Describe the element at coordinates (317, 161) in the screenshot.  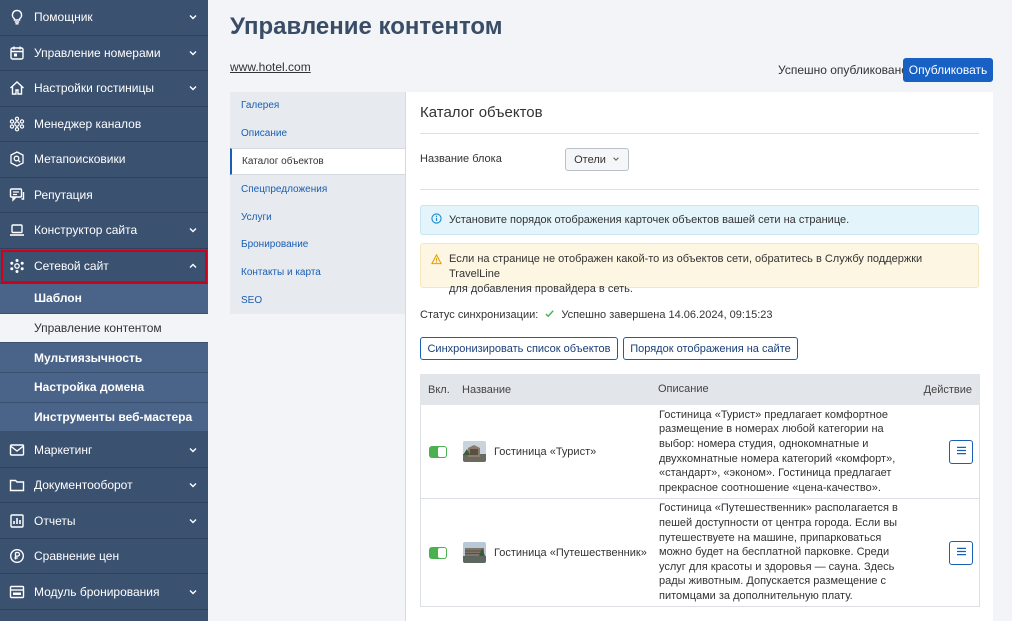
I see `content-menu-catalog: Каталог объектов` at that location.